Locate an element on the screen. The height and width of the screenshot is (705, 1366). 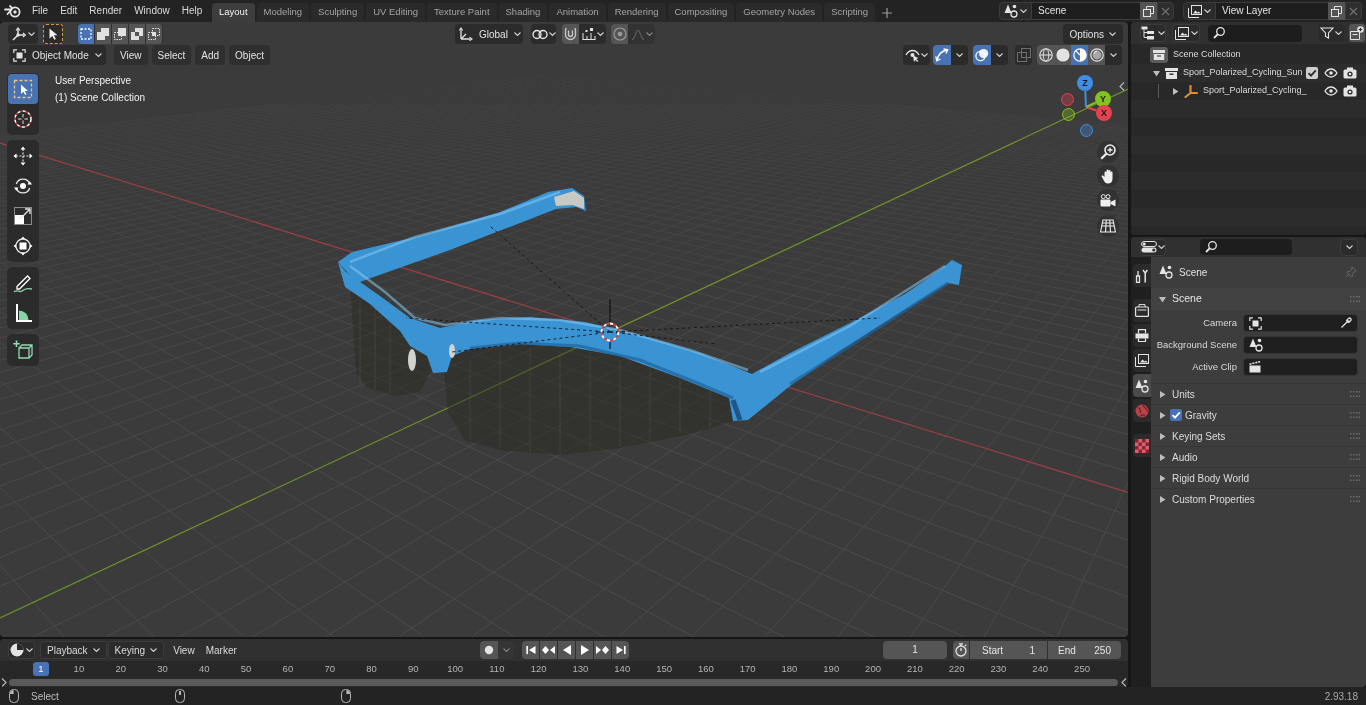
start-frame-field: Start 1 is located at coordinates (1008, 650).